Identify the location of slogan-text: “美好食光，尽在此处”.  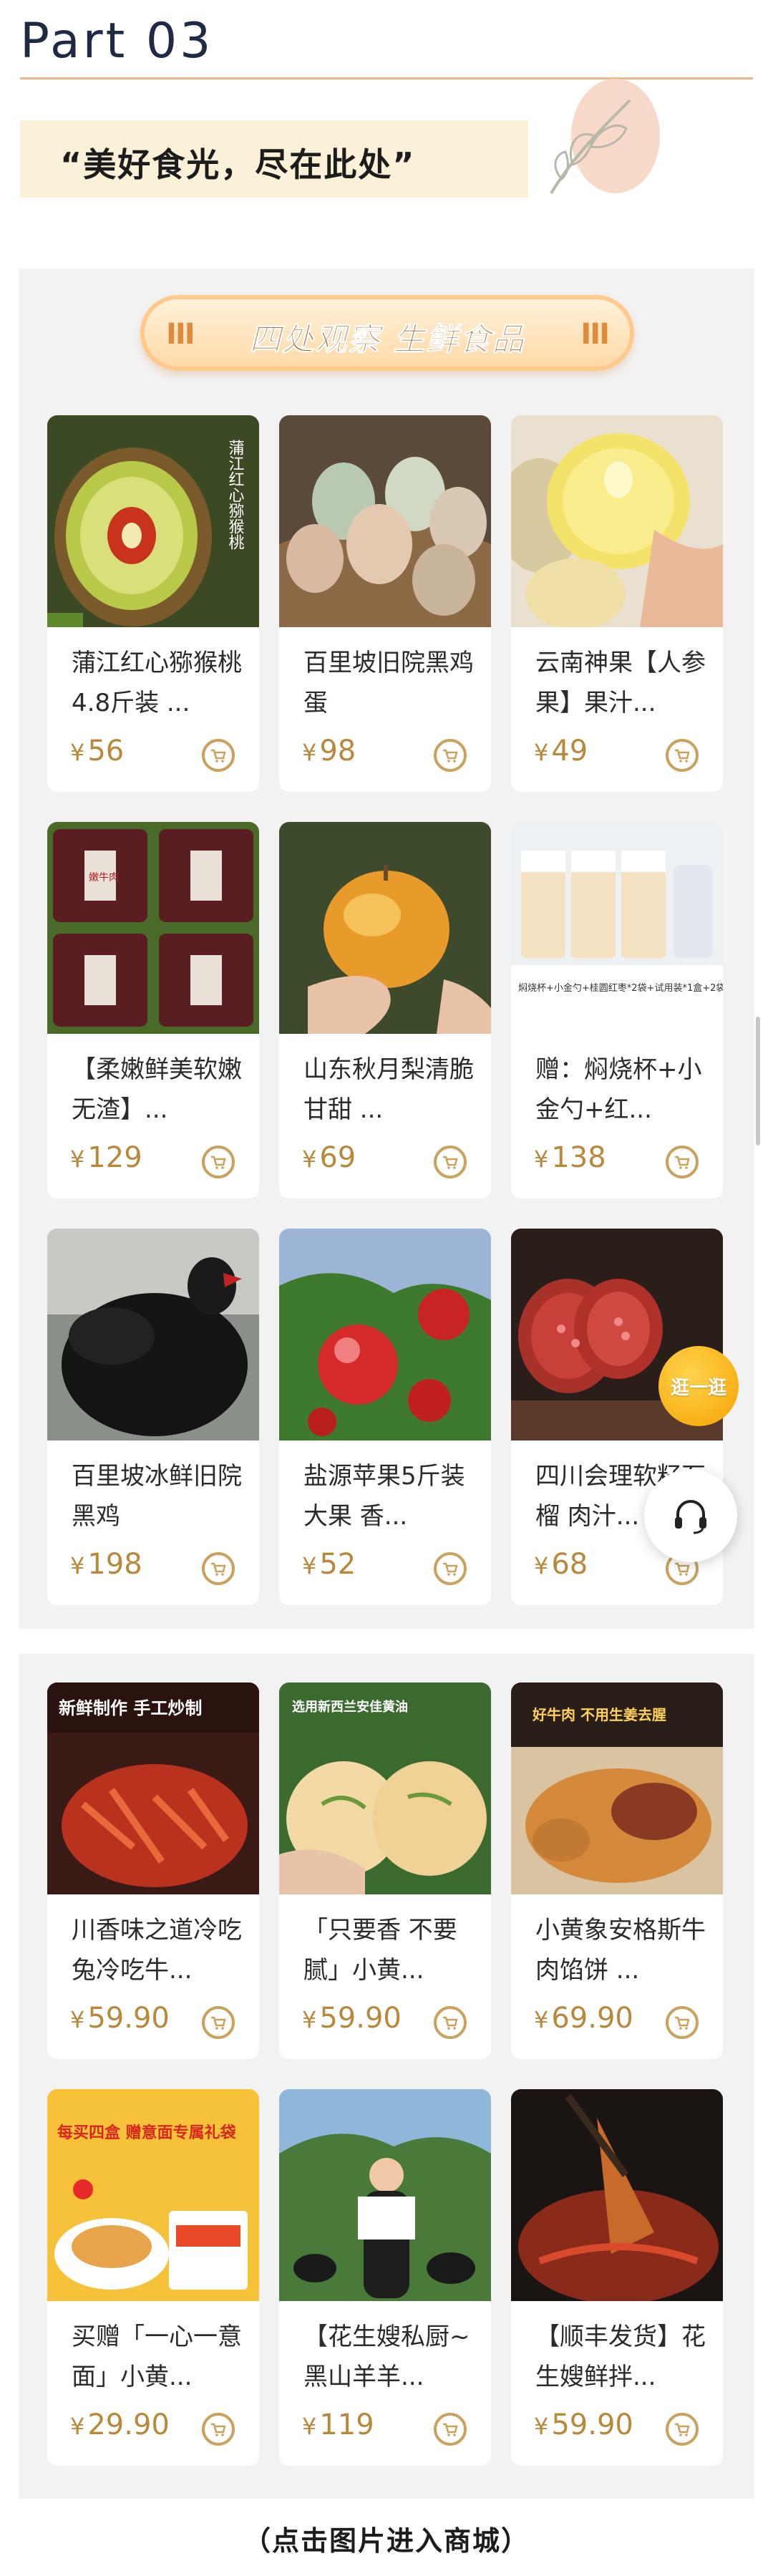
(238, 164).